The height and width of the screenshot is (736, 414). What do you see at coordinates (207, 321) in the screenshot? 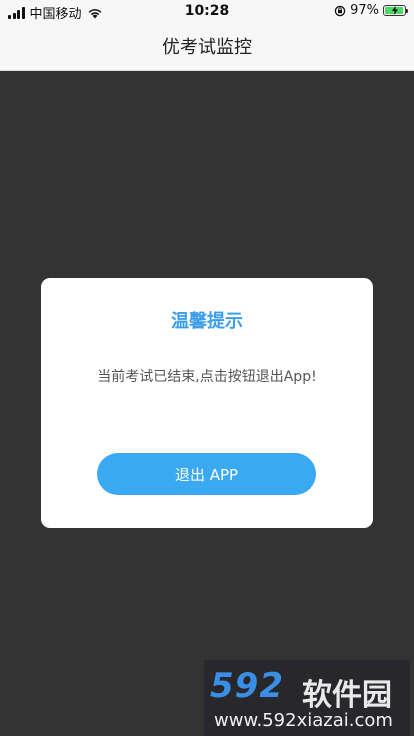
I see `dialog-title: 温馨提示` at bounding box center [207, 321].